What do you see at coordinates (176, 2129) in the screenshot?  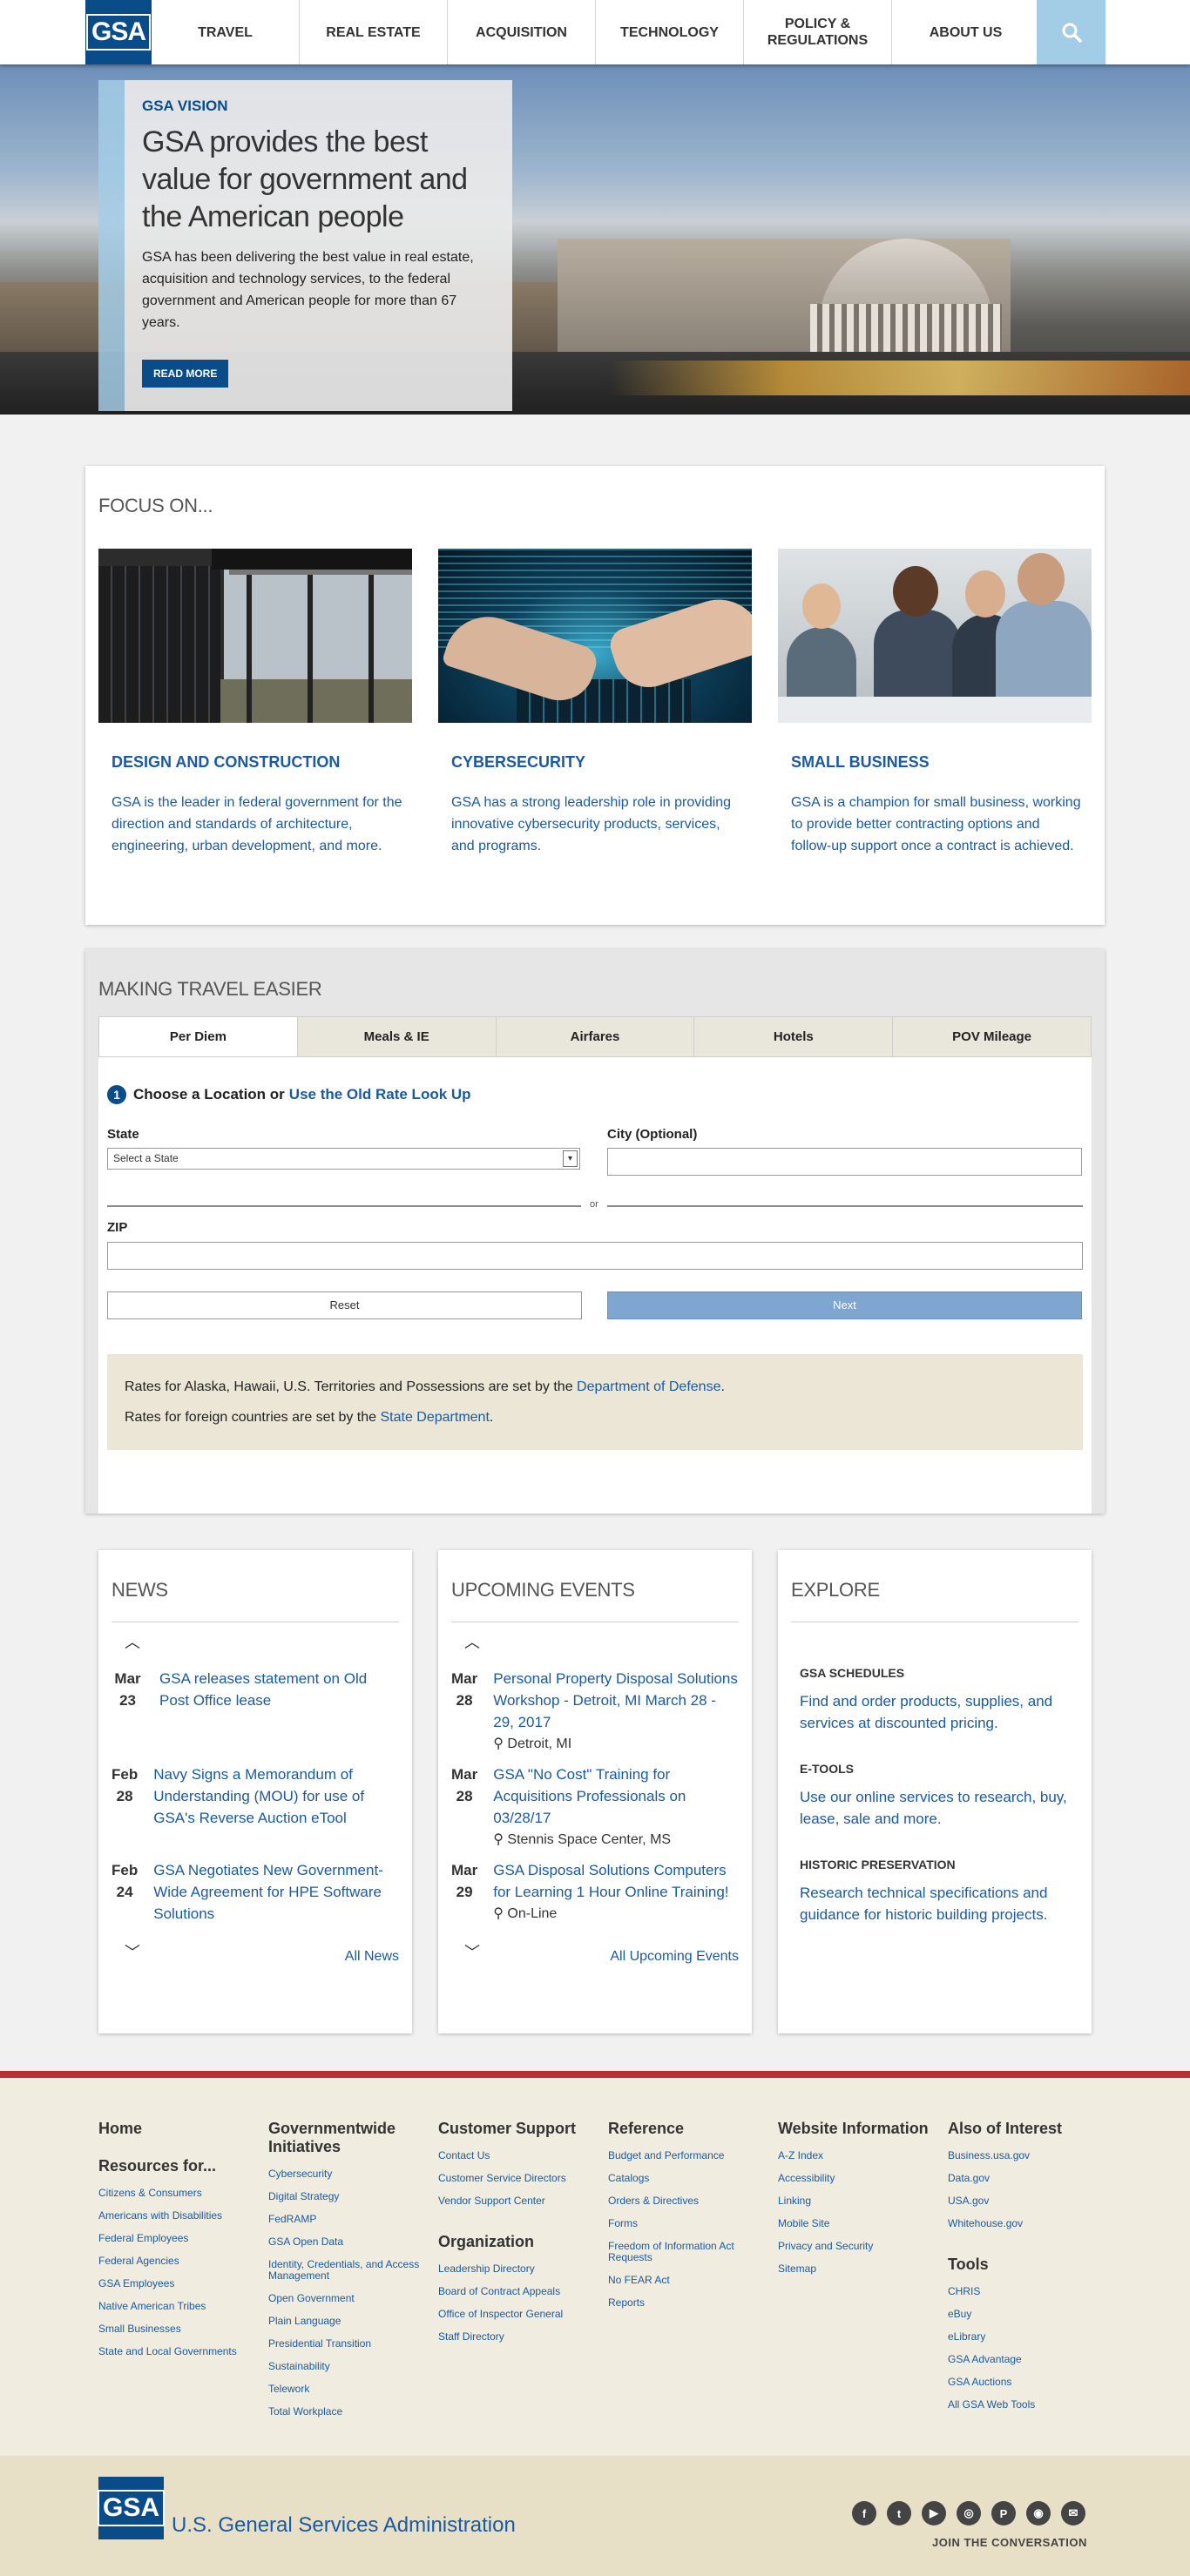 I see `footer-home-link: Home` at bounding box center [176, 2129].